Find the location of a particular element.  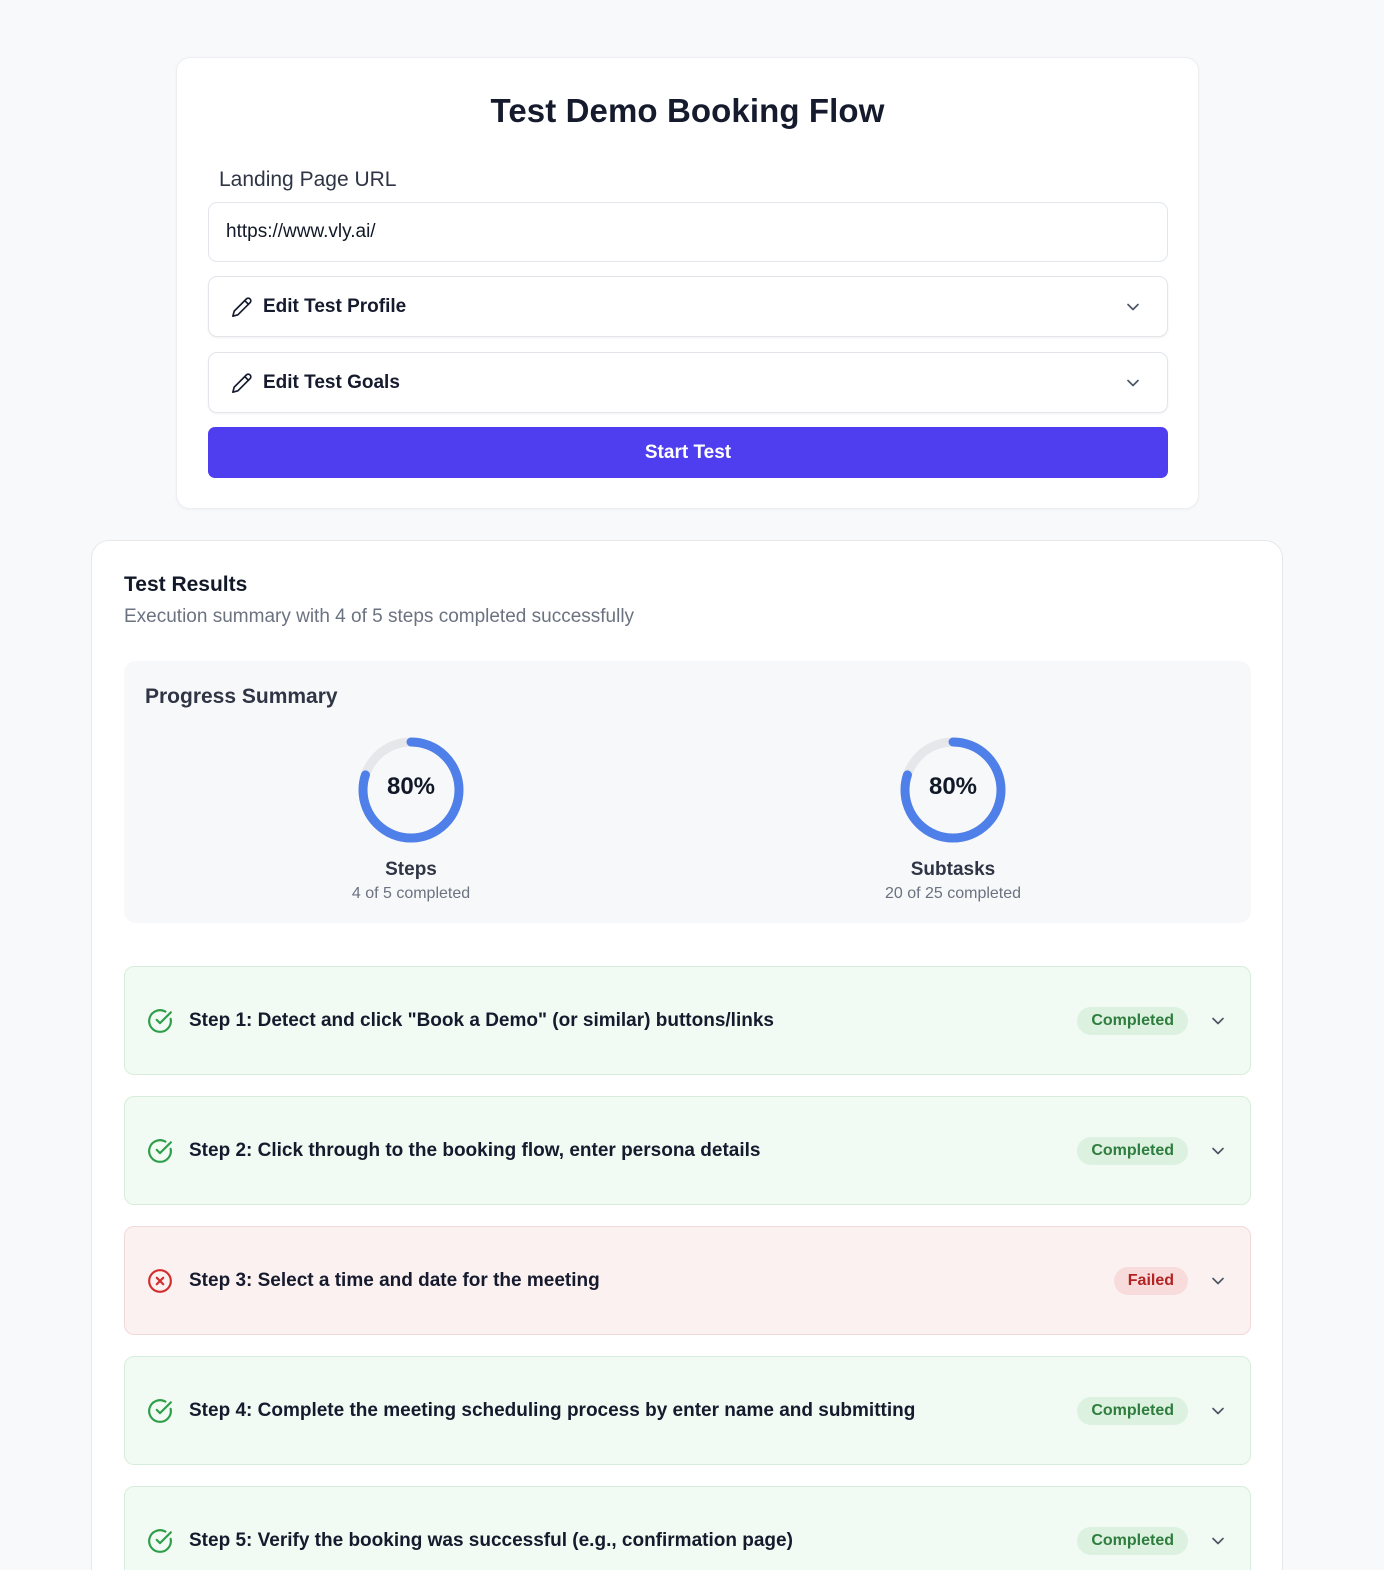

start-test-button: Start Test is located at coordinates (688, 452).